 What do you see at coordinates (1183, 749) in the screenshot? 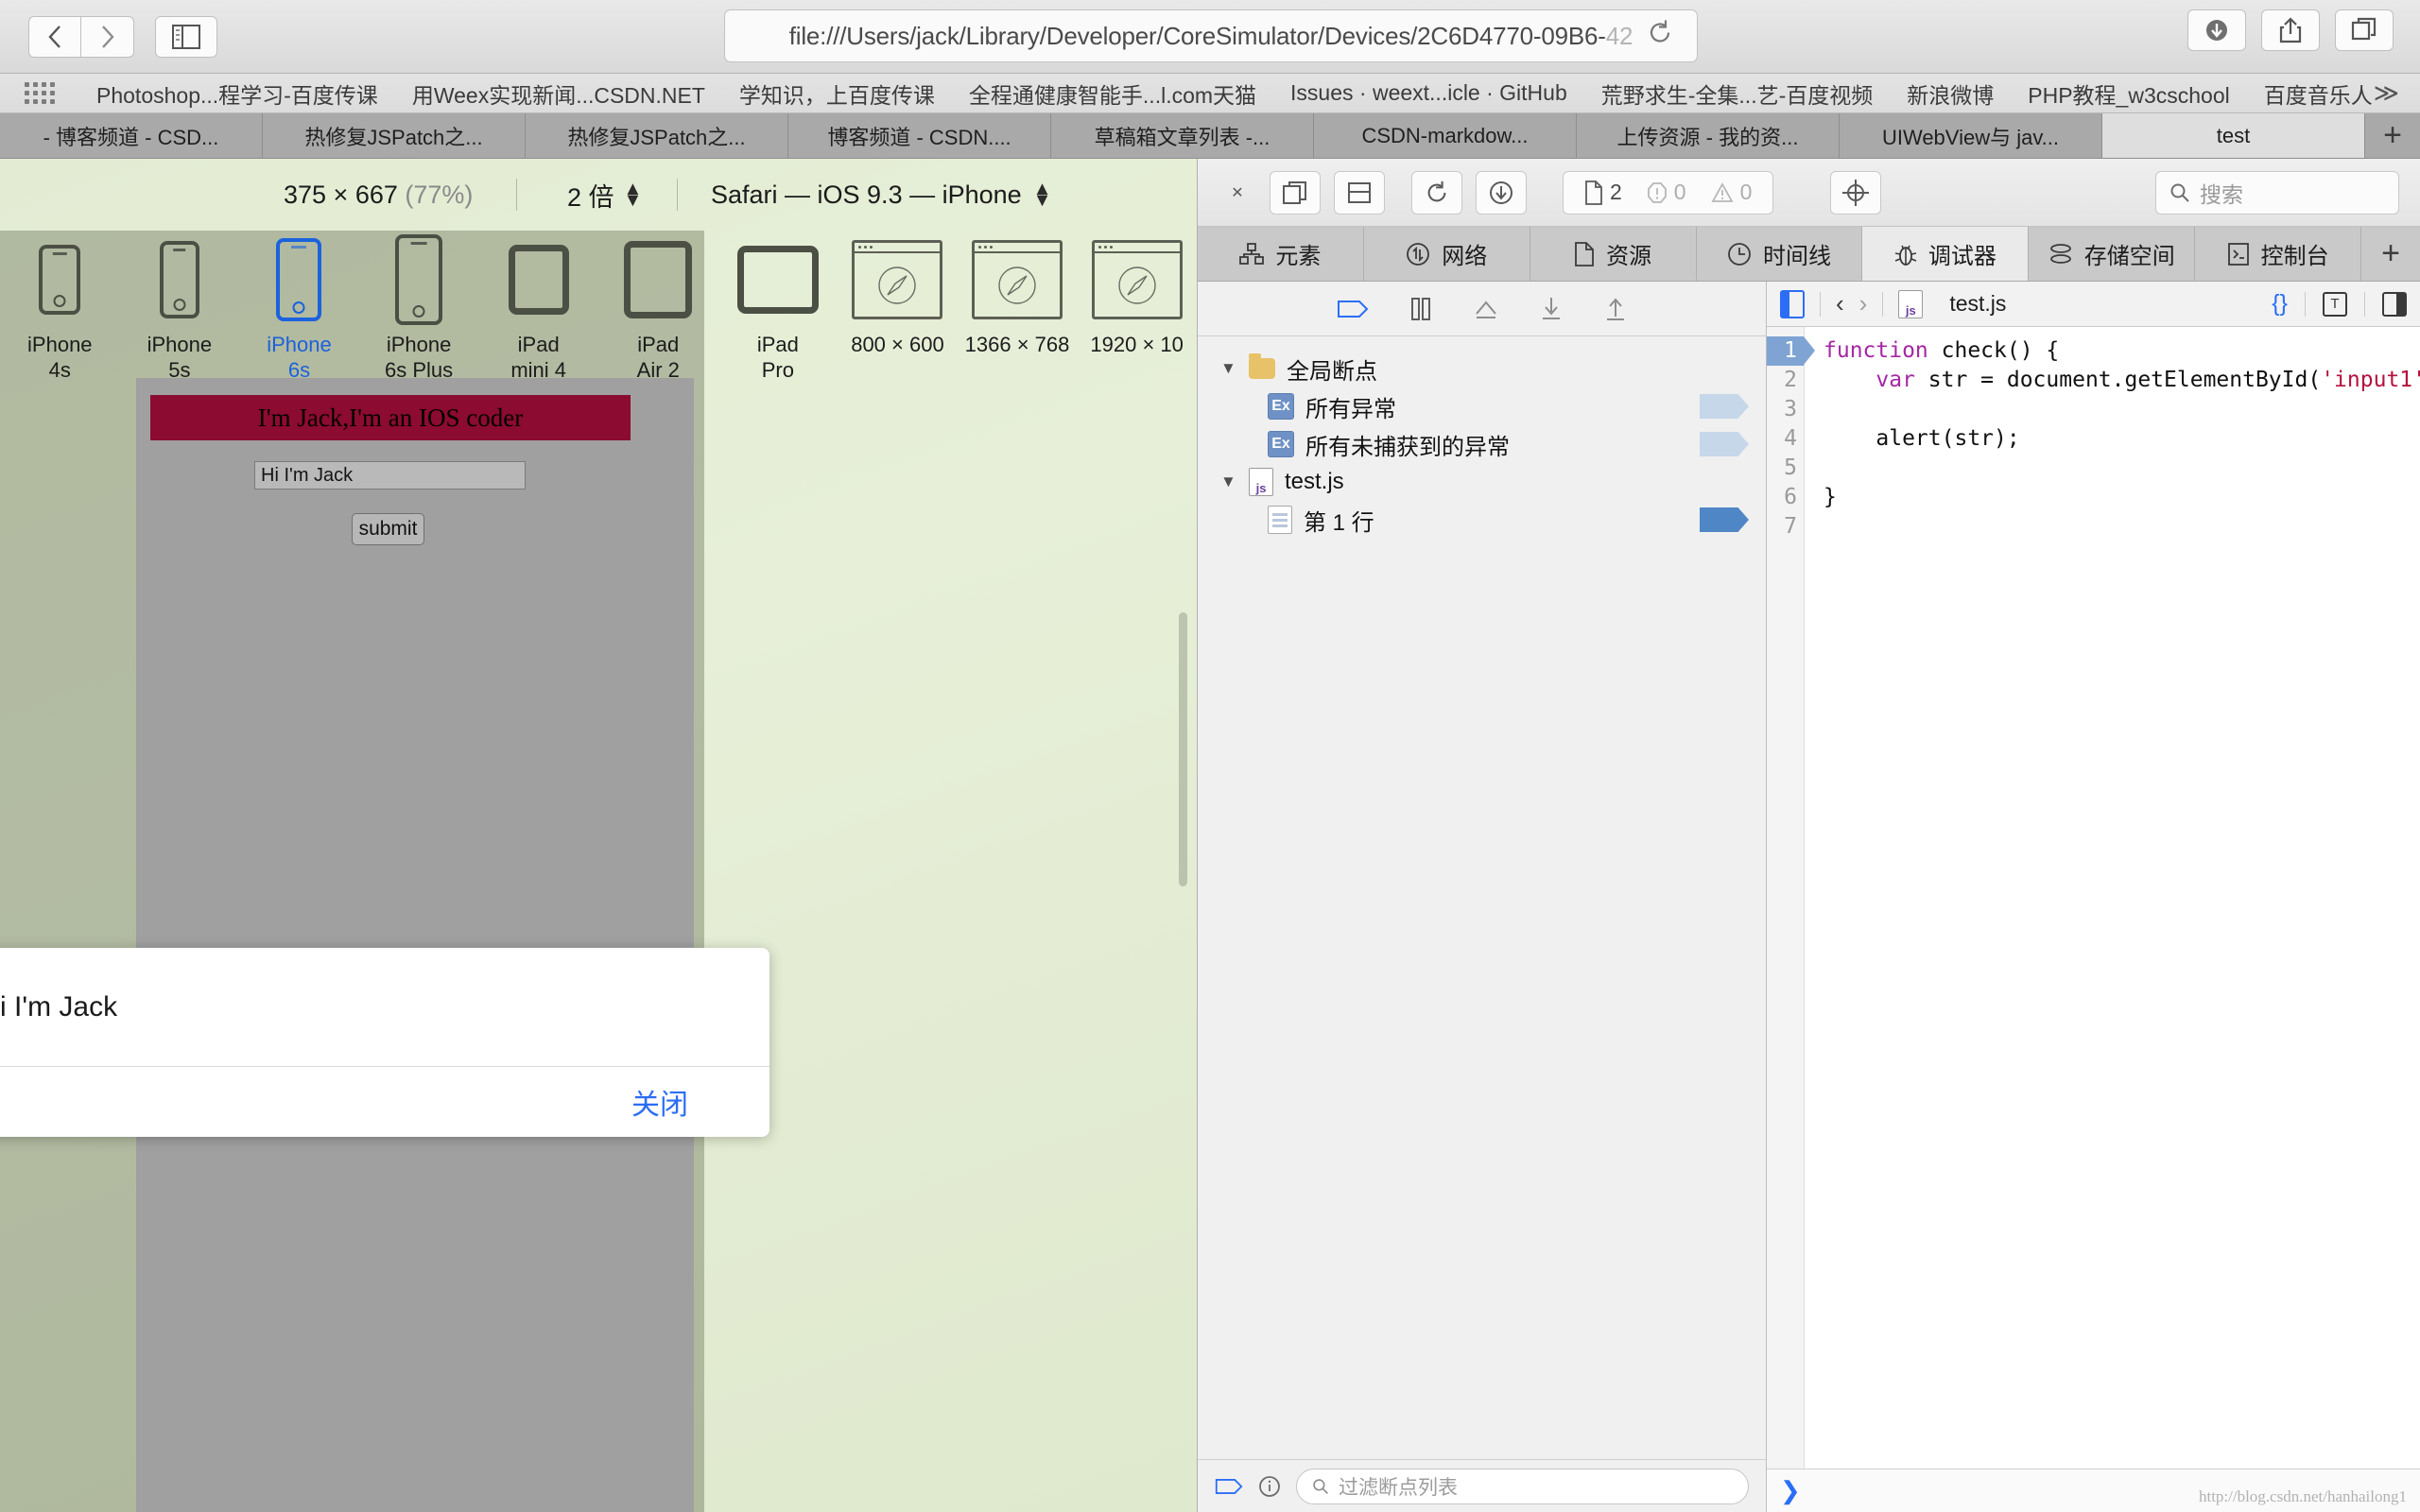
I see `page-scrollbar` at bounding box center [1183, 749].